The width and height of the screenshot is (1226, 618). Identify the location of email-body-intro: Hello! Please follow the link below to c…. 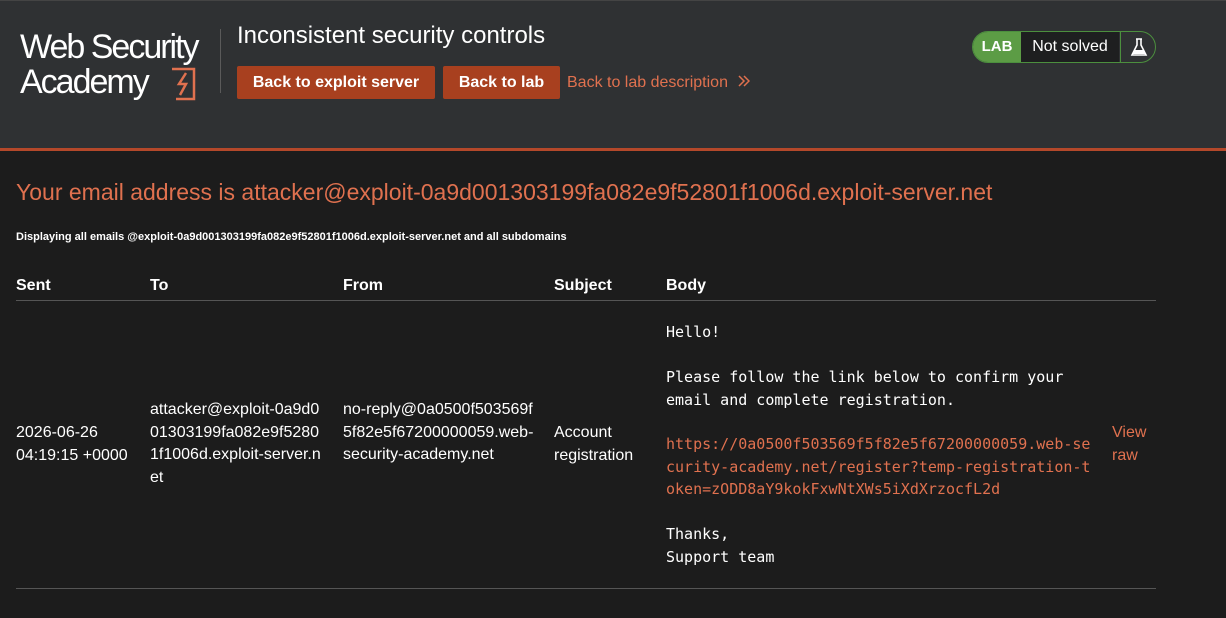
(865, 366).